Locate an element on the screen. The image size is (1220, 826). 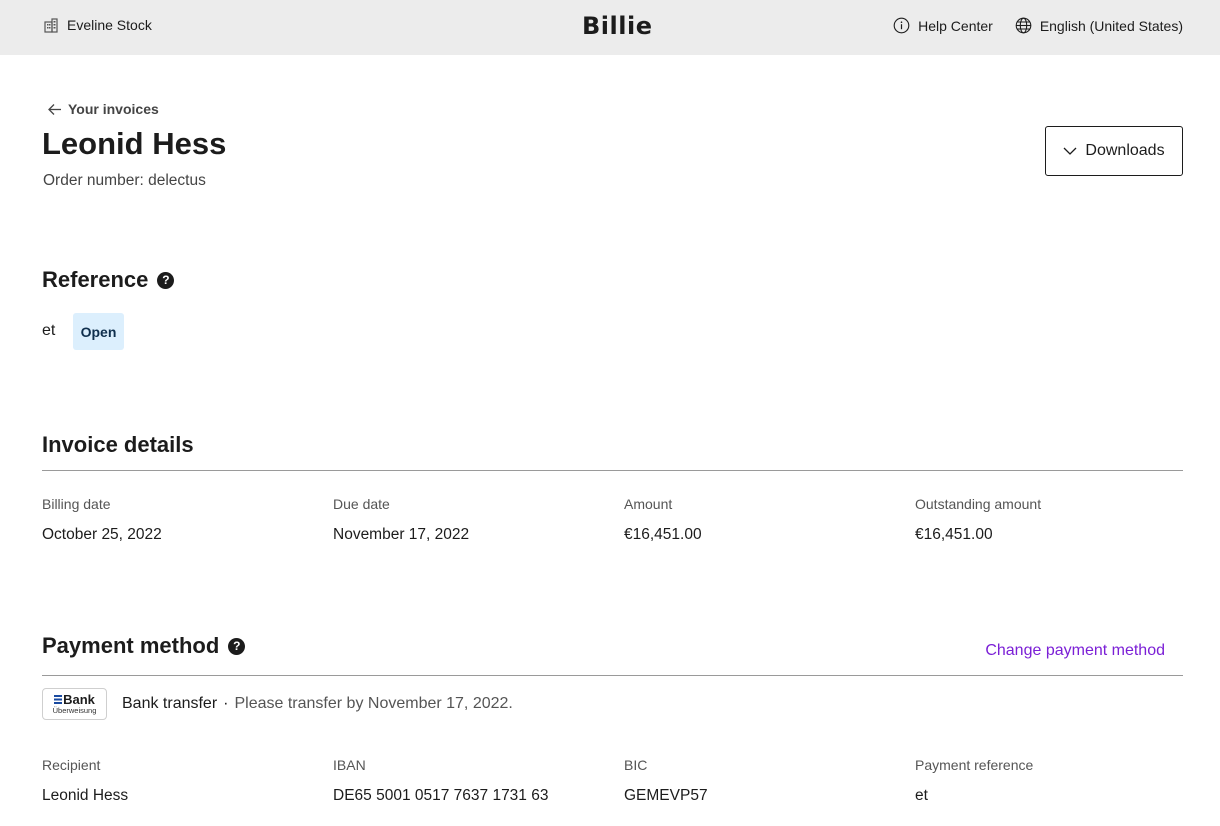
billing-date-field: Billing date October 25, 2022 is located at coordinates (102, 520).